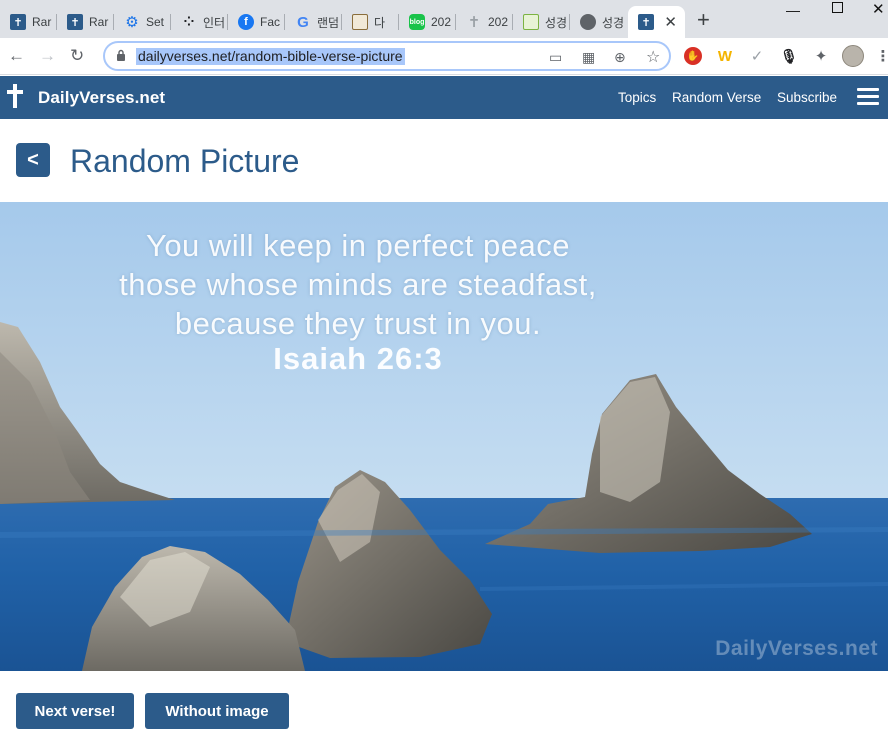 Image resolution: width=888 pixels, height=752 pixels. I want to click on gear-icon: ⚙, so click(132, 22).